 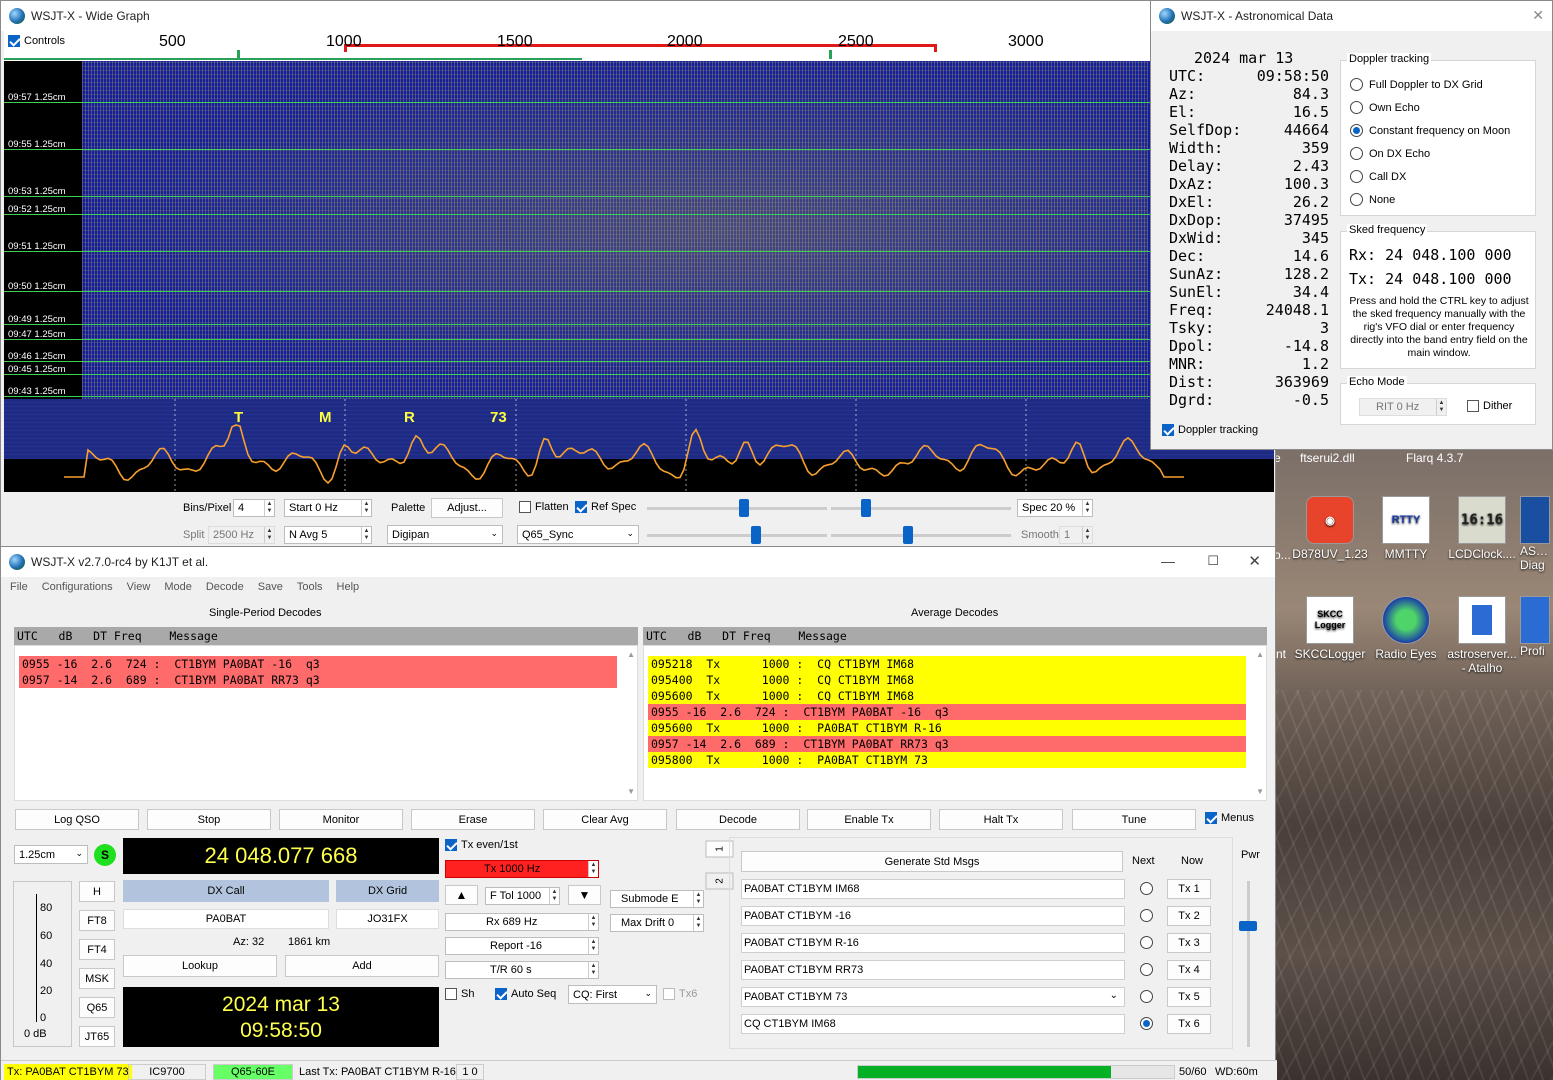 What do you see at coordinates (254, 508) in the screenshot?
I see `bins-pixel-spinbox: 4 ▲ ▼` at bounding box center [254, 508].